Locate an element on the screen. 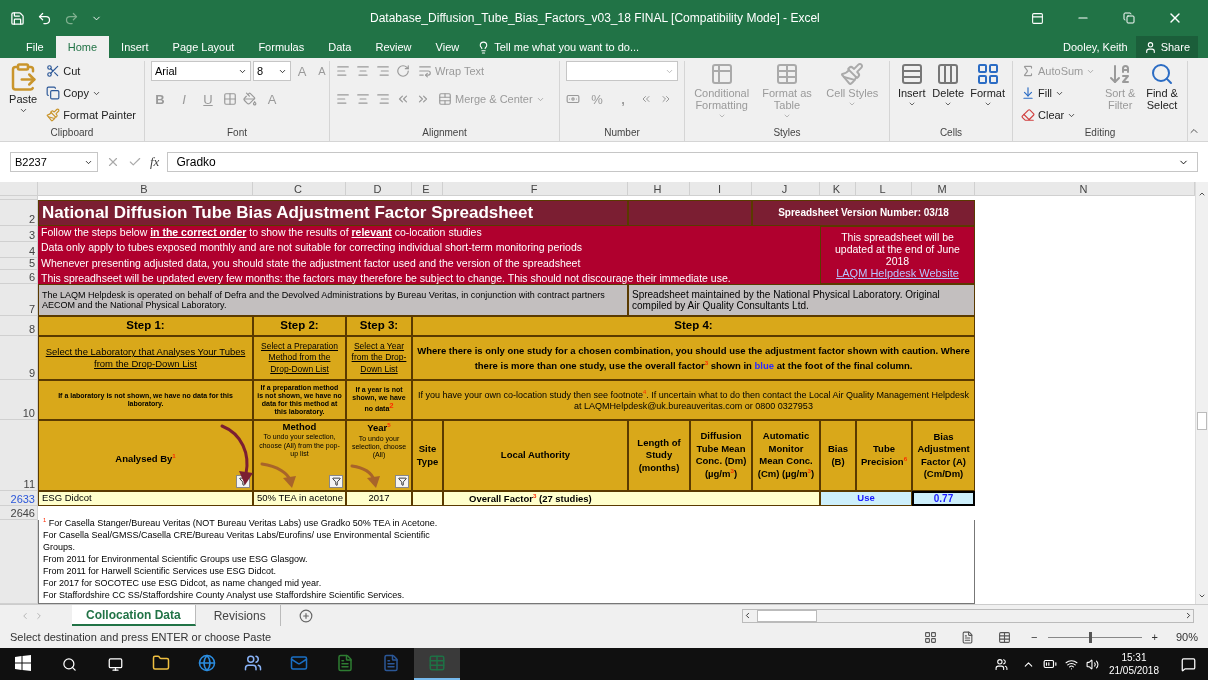 The image size is (1208, 680). ribbon-tab: Review is located at coordinates (393, 47).